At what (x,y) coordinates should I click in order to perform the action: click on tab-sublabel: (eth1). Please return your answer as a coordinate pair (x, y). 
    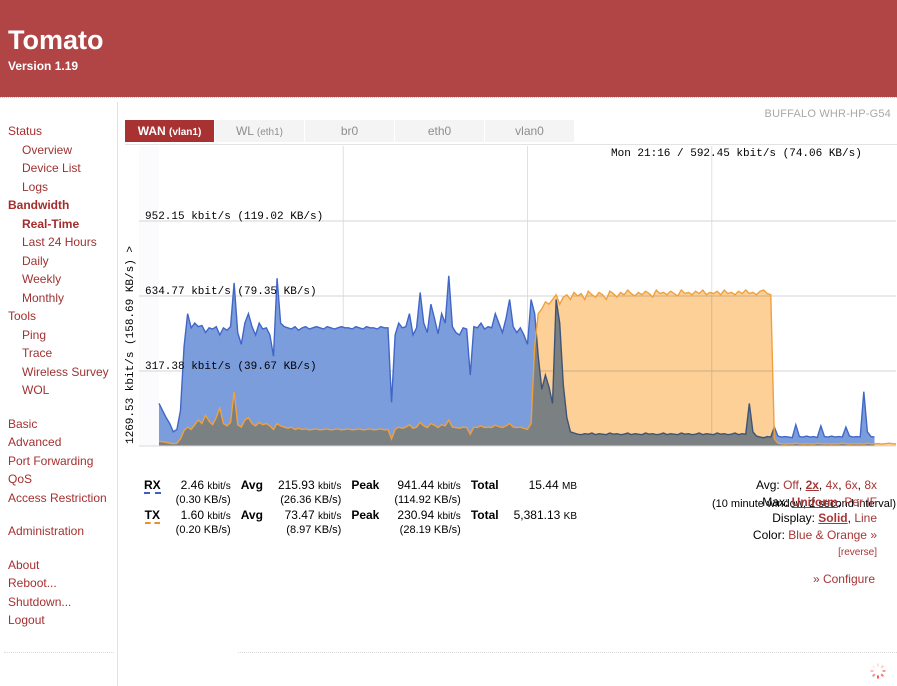
    Looking at the image, I should click on (270, 132).